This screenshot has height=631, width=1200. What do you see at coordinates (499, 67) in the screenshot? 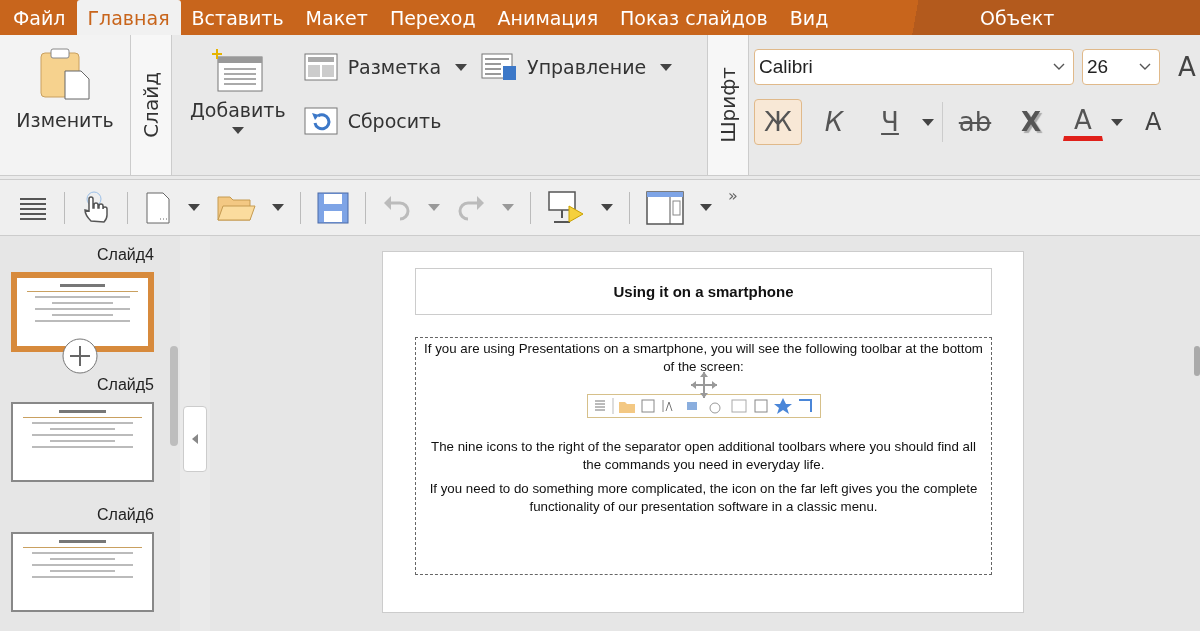
I see `slide-list-icon` at bounding box center [499, 67].